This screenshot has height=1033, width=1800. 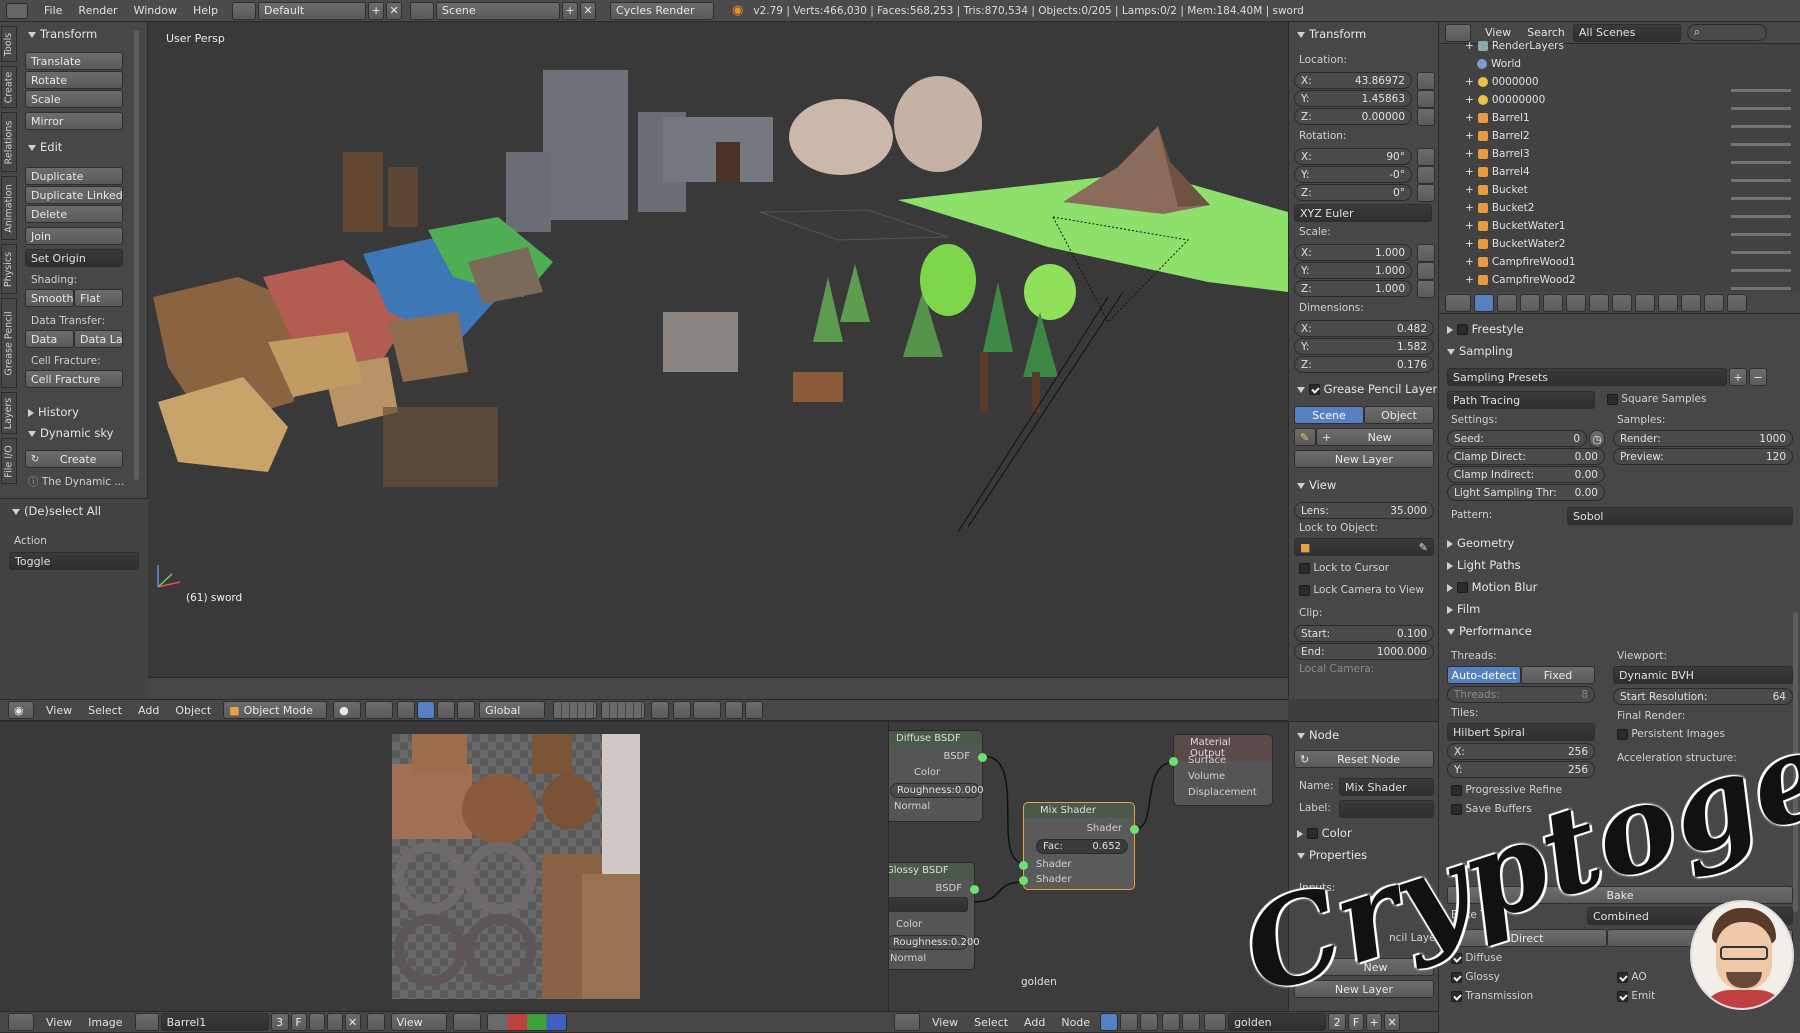 What do you see at coordinates (1375, 437) in the screenshot?
I see `gp-new-button: + New` at bounding box center [1375, 437].